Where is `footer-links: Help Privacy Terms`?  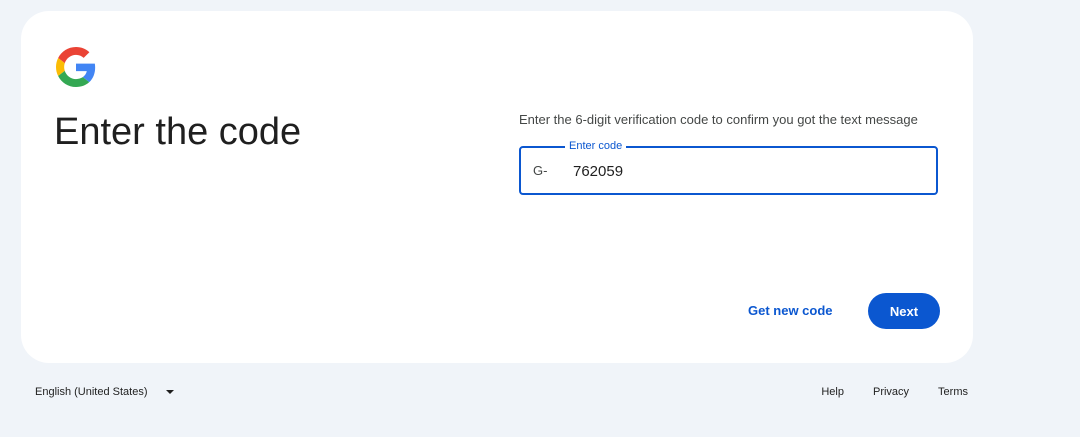 footer-links: Help Privacy Terms is located at coordinates (880, 392).